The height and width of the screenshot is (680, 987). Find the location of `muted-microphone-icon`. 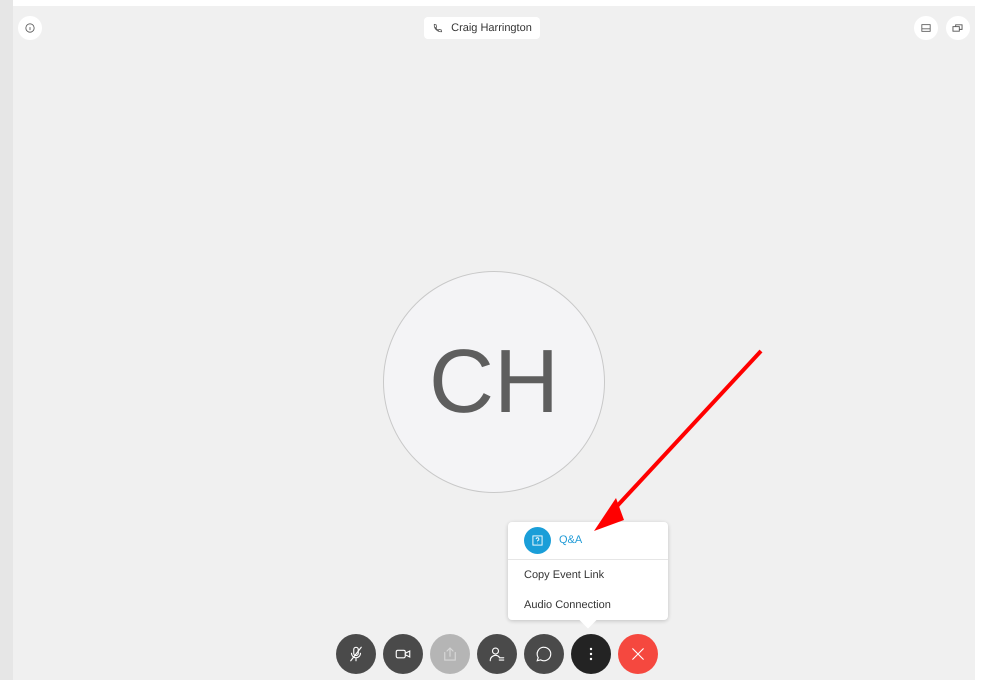

muted-microphone-icon is located at coordinates (356, 654).